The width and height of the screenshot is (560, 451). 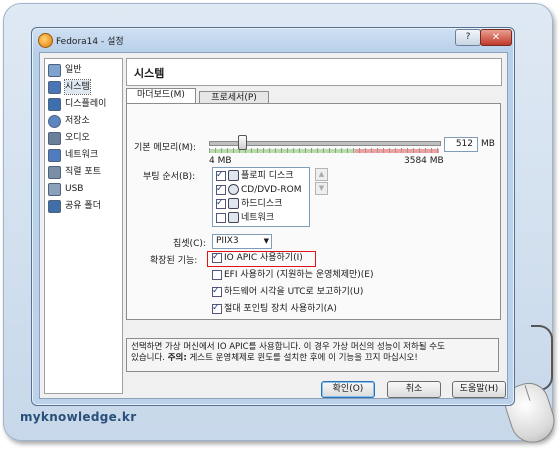 I want to click on sidebar-item-serial-port: 직렬 포트, so click(x=83, y=172).